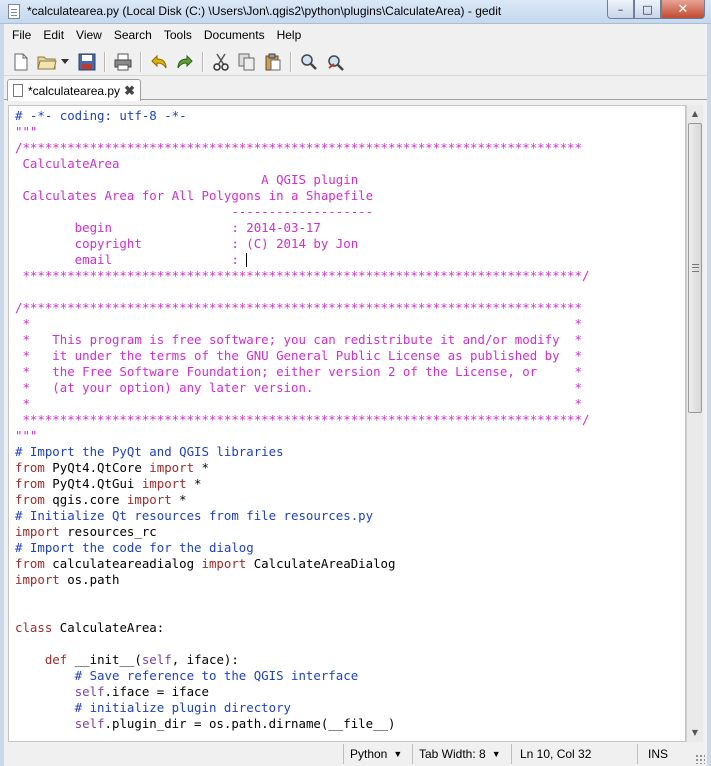 The width and height of the screenshot is (711, 766). I want to click on code-token: -------------------, so click(194, 211).